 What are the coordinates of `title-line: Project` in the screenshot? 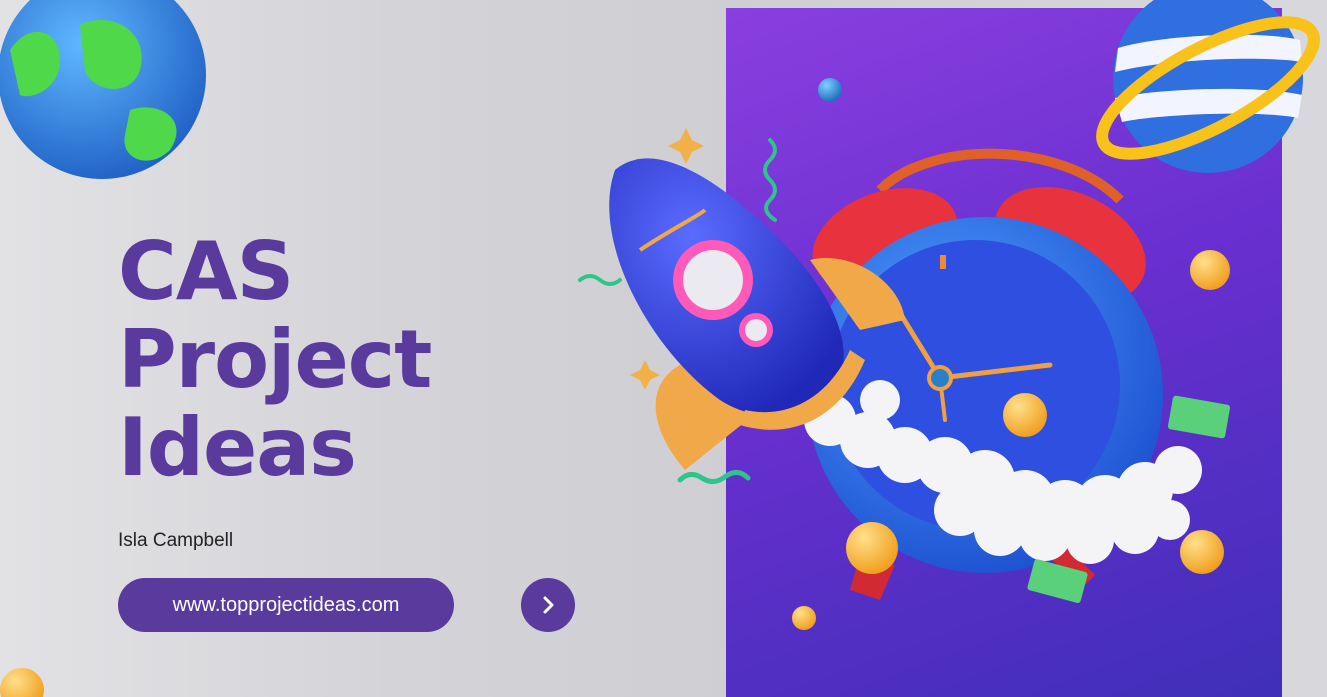 It's located at (275, 359).